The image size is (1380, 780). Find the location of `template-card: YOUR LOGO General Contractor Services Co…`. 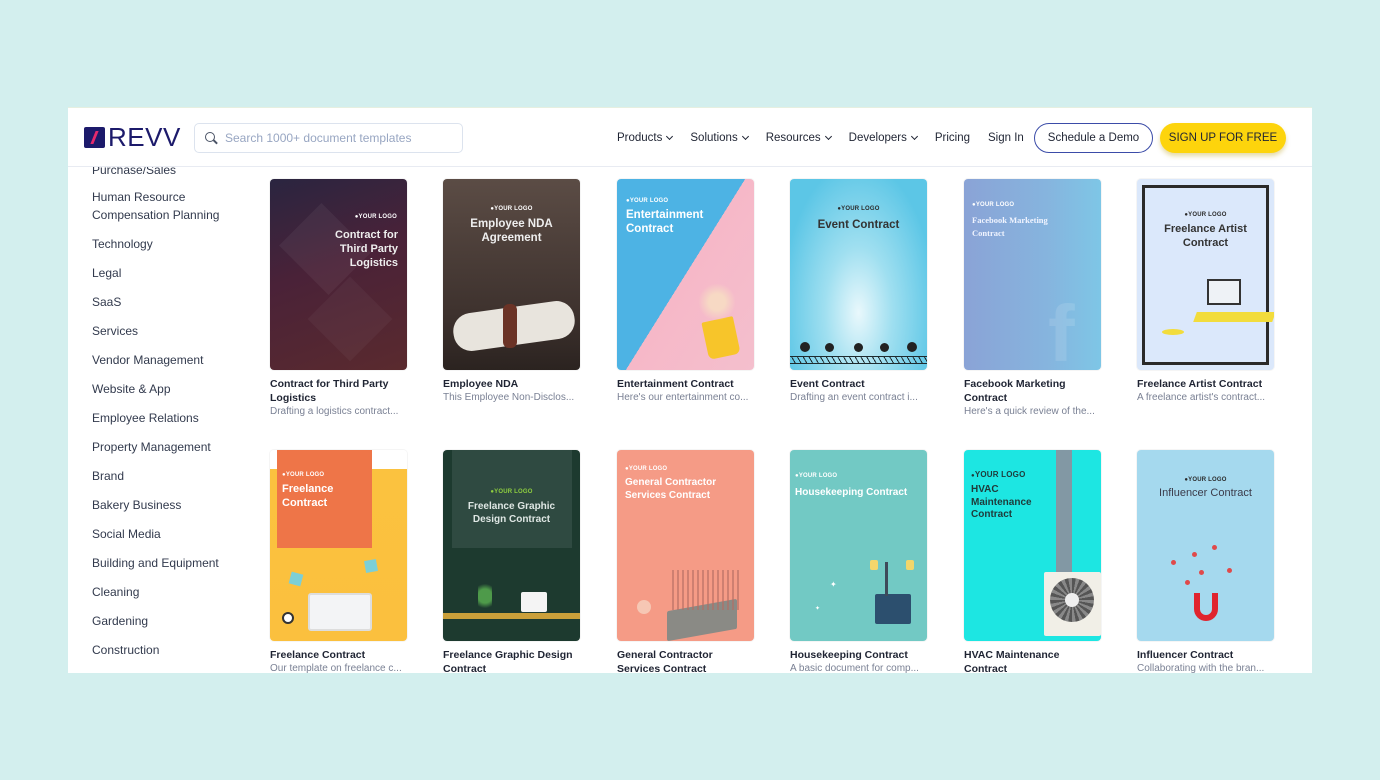

template-card: YOUR LOGO General Contractor Services Co… is located at coordinates (685, 561).